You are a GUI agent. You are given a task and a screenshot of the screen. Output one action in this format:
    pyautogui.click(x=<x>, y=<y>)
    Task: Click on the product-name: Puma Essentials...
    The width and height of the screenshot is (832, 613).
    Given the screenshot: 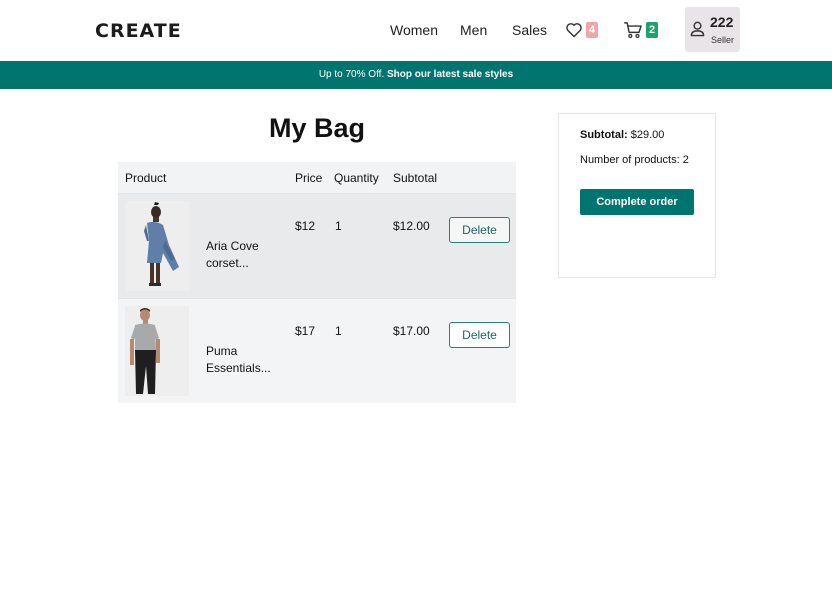 What is the action you would take?
    pyautogui.click(x=241, y=360)
    